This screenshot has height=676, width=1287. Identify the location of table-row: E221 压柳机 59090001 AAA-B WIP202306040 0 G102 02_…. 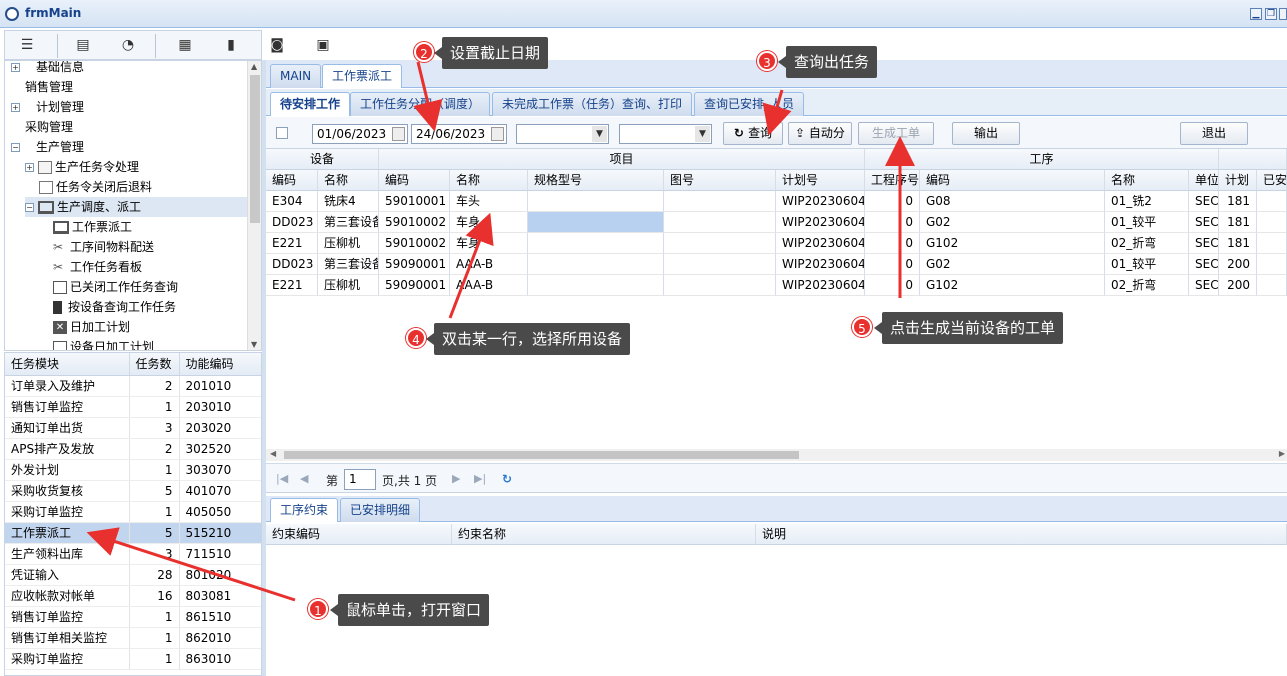
(776, 285).